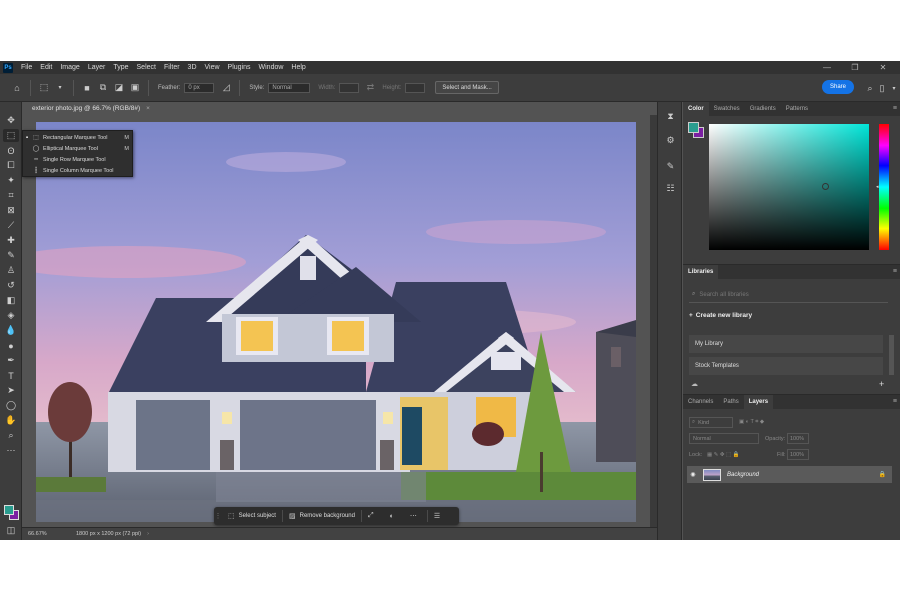 The height and width of the screenshot is (600, 900). Describe the element at coordinates (11, 210) in the screenshot. I see `frame-tool-icon: ⊠` at that location.